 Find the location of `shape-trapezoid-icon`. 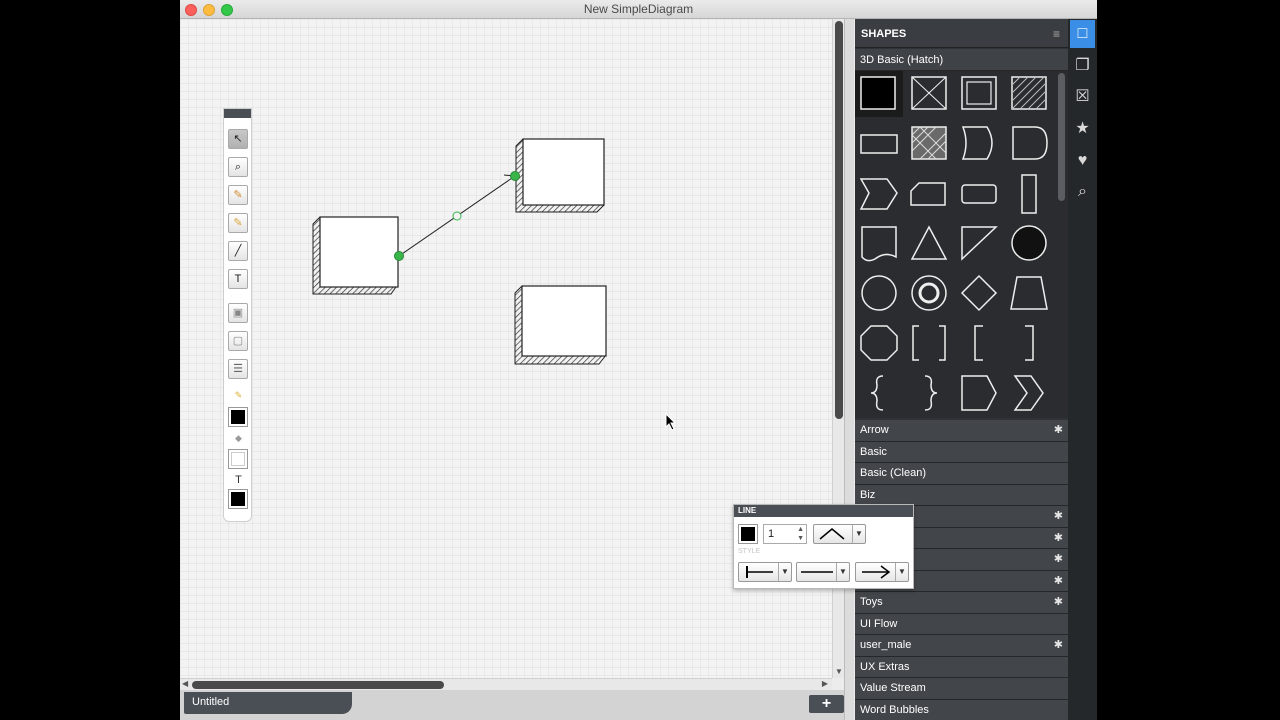

shape-trapezoid-icon is located at coordinates (1029, 294).